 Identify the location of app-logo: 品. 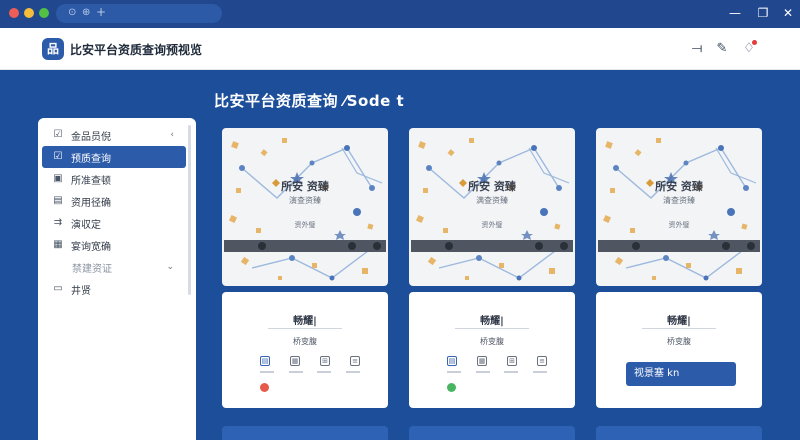
(53, 49).